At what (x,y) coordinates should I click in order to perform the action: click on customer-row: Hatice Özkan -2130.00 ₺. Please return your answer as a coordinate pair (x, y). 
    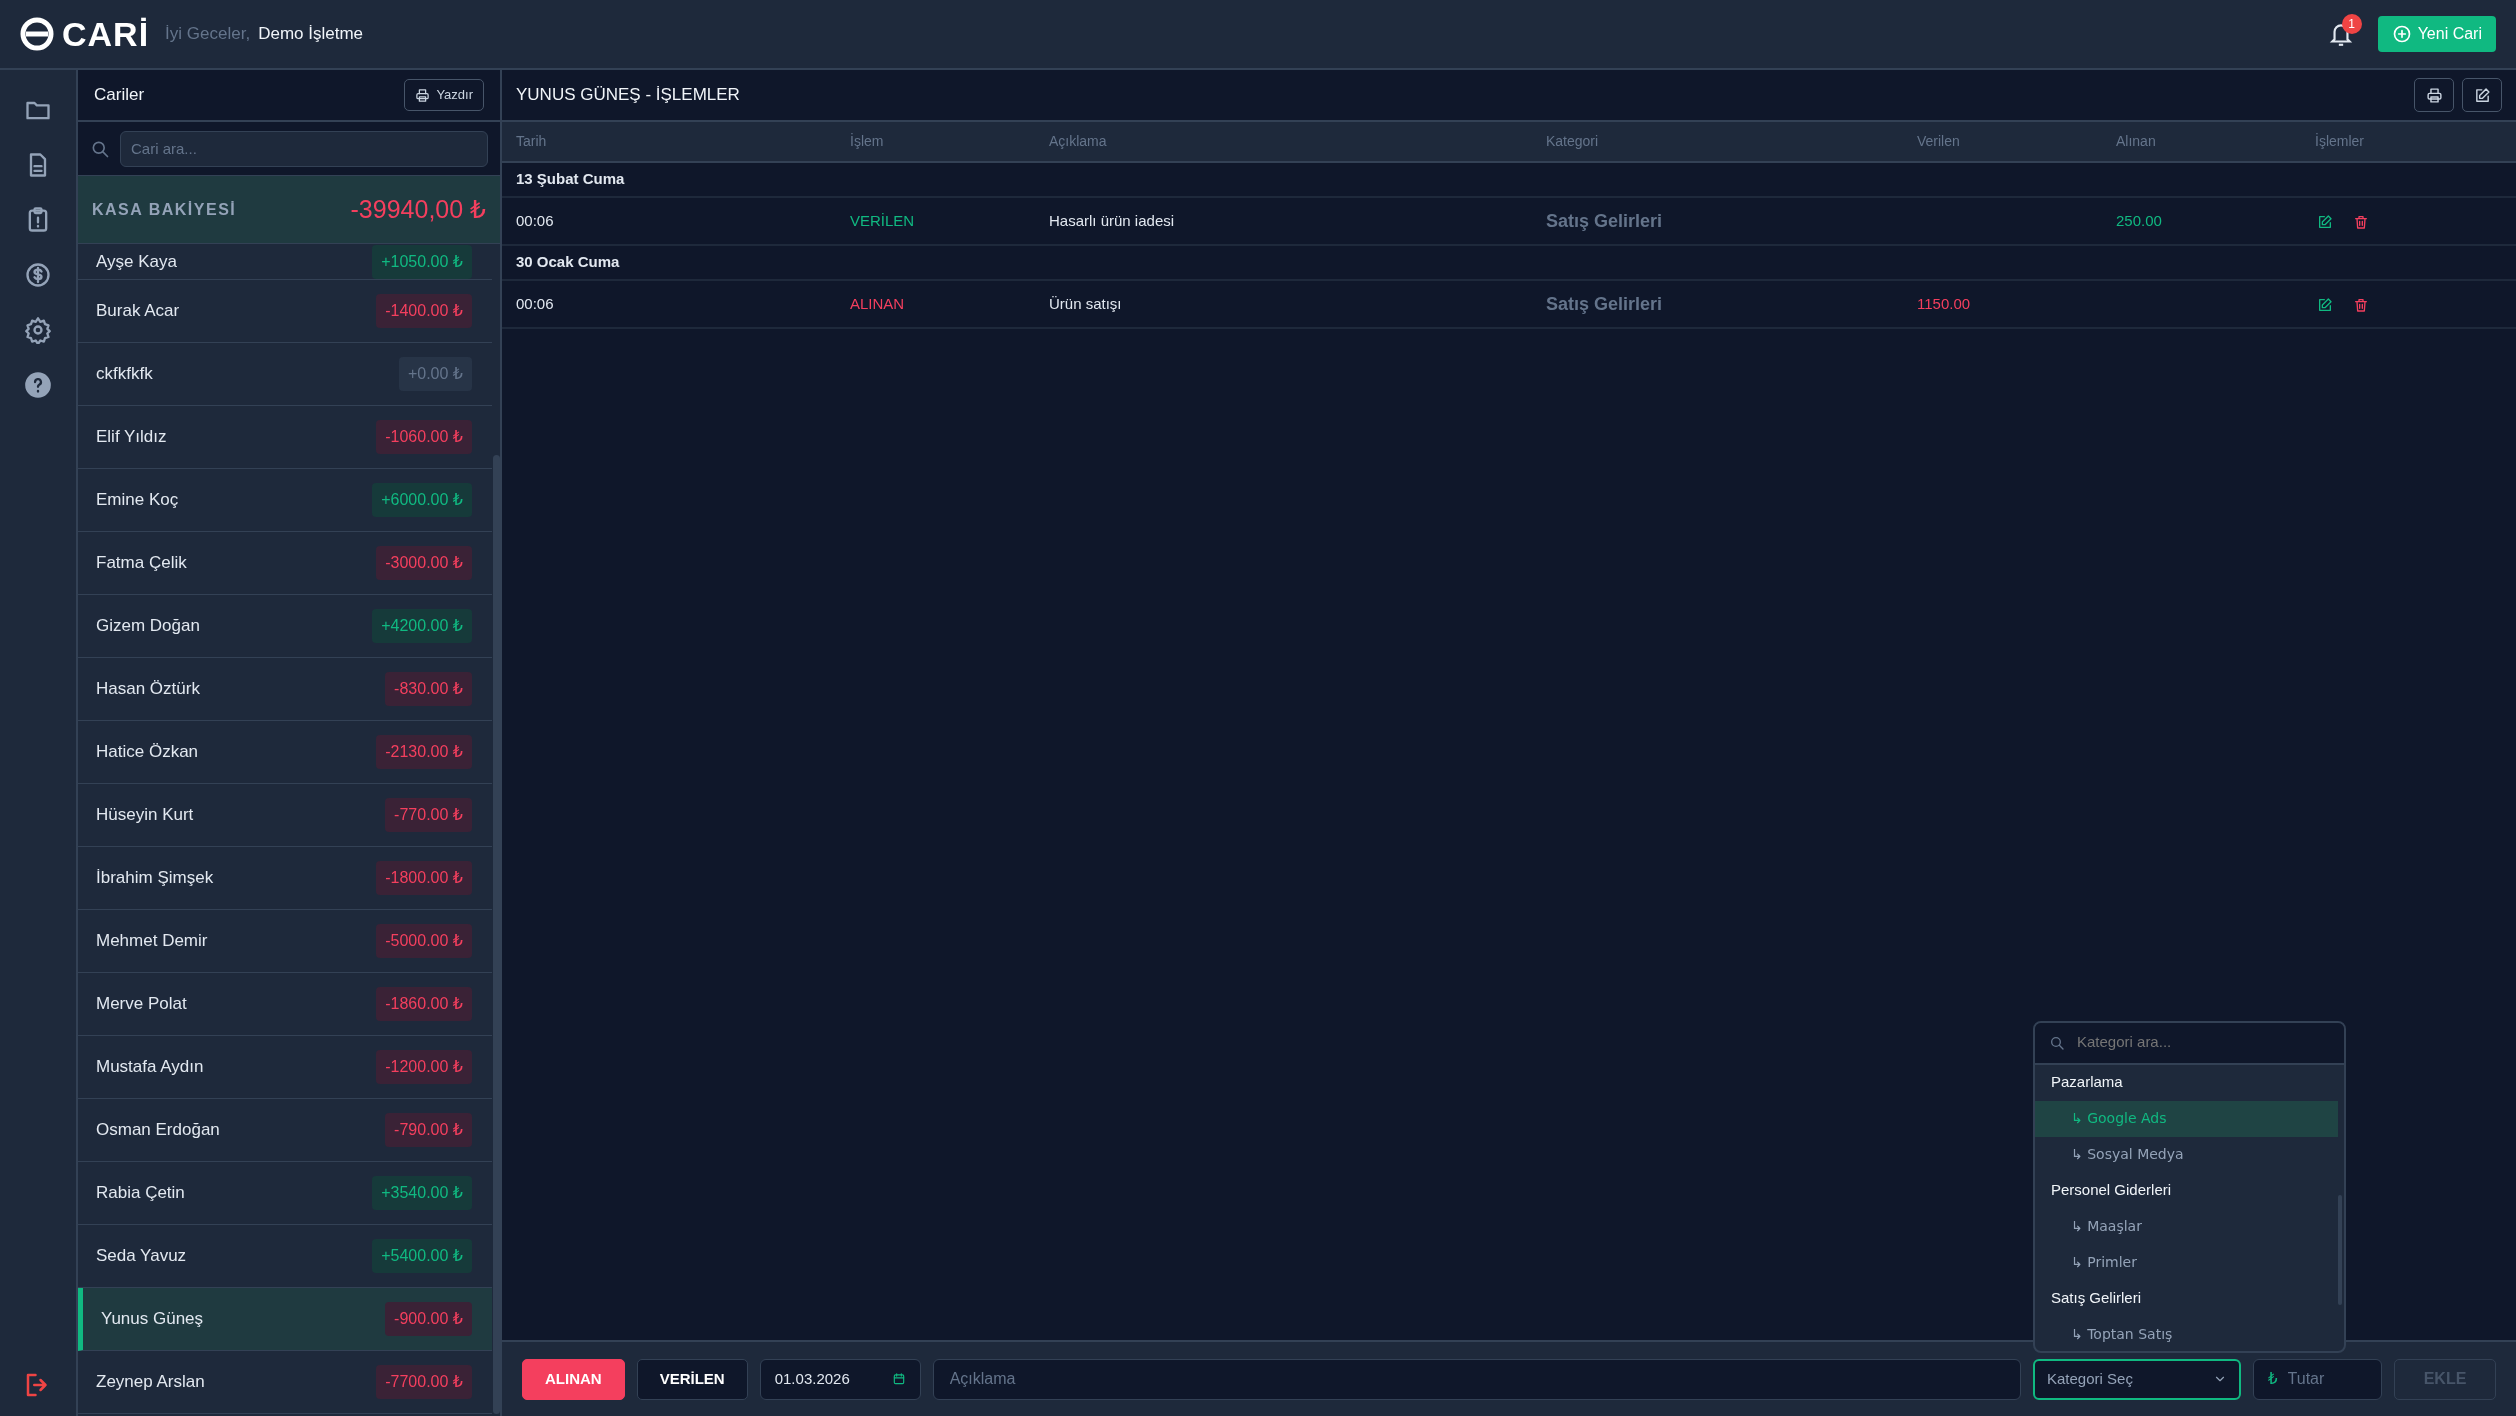
    Looking at the image, I should click on (285, 752).